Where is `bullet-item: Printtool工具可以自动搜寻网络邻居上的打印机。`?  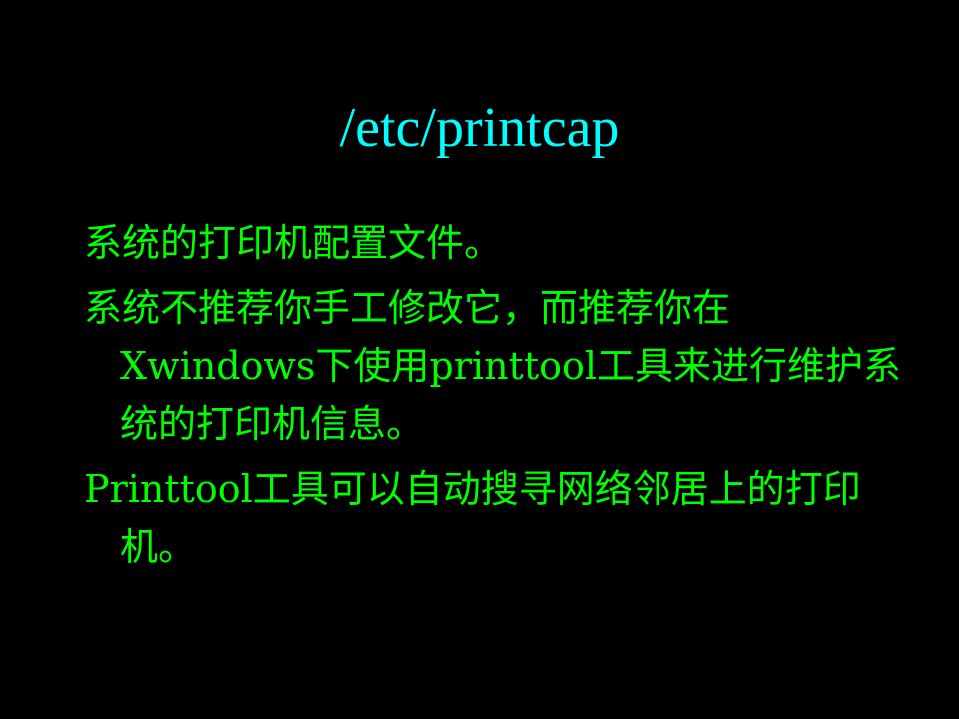 bullet-item: Printtool工具可以自动搜寻网络邻居上的打印机。 is located at coordinates (472, 518).